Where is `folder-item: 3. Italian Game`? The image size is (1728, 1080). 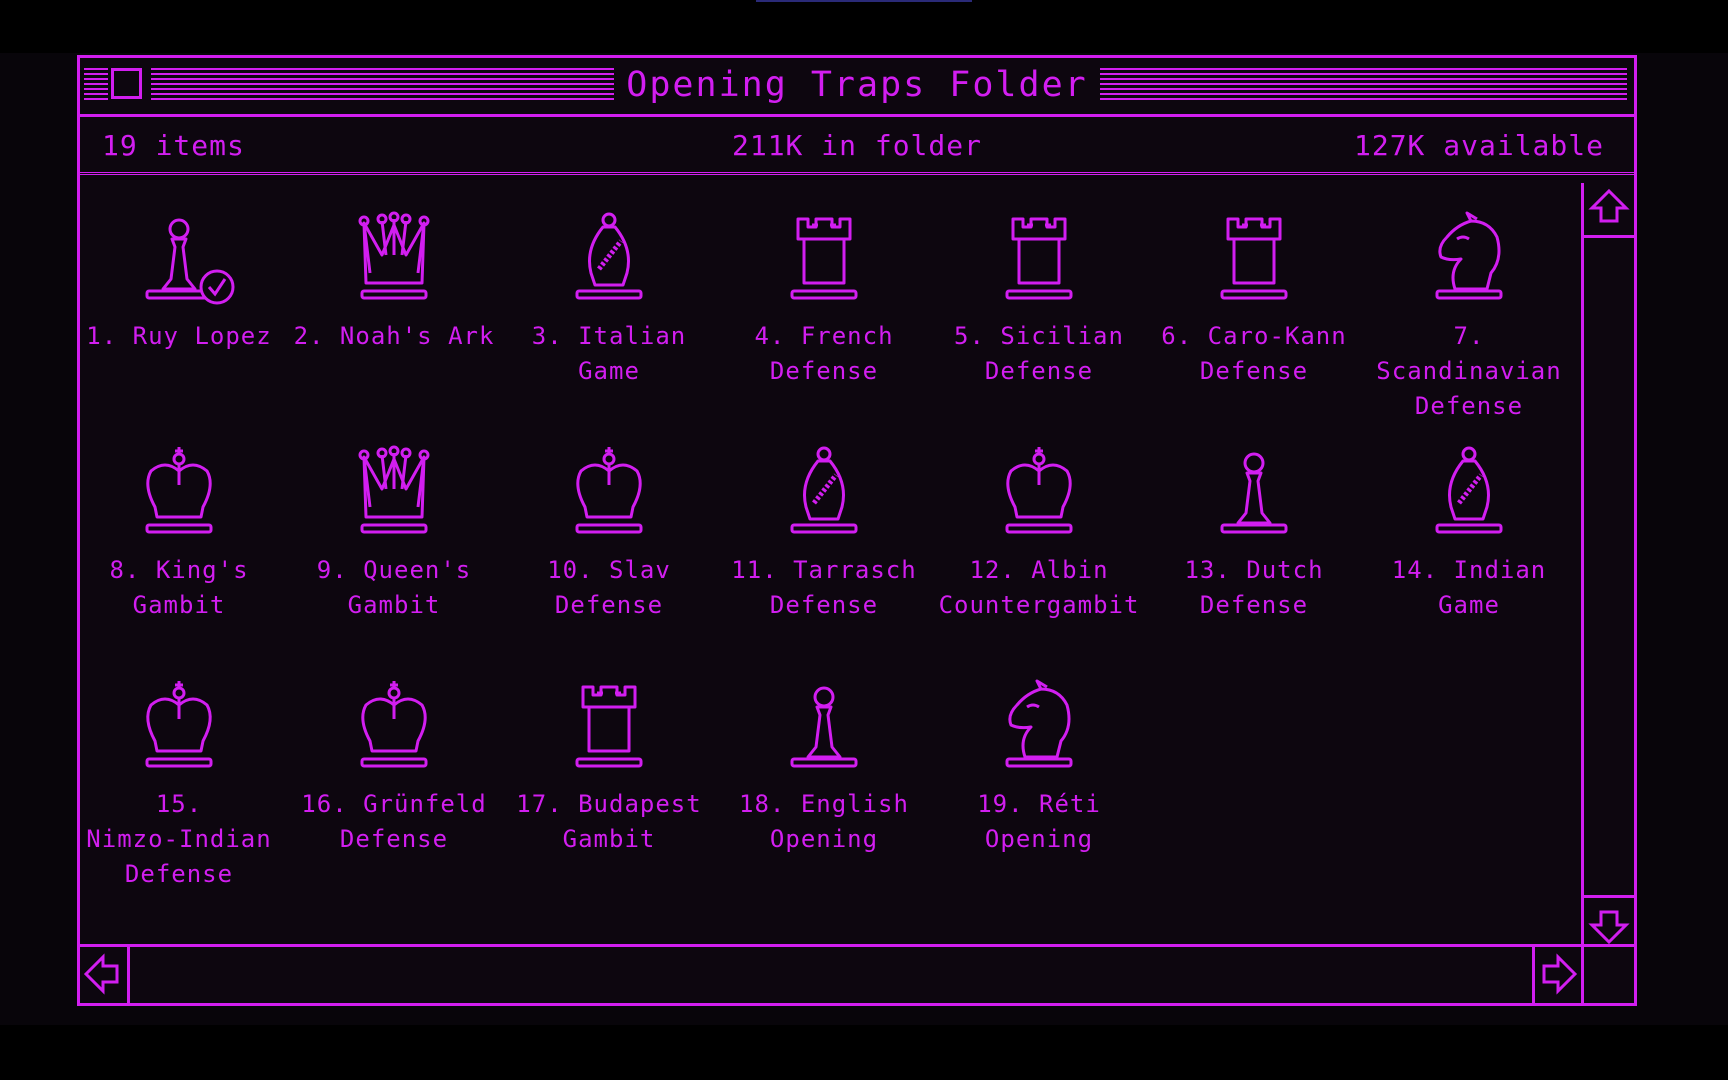 folder-item: 3. Italian Game is located at coordinates (609, 299).